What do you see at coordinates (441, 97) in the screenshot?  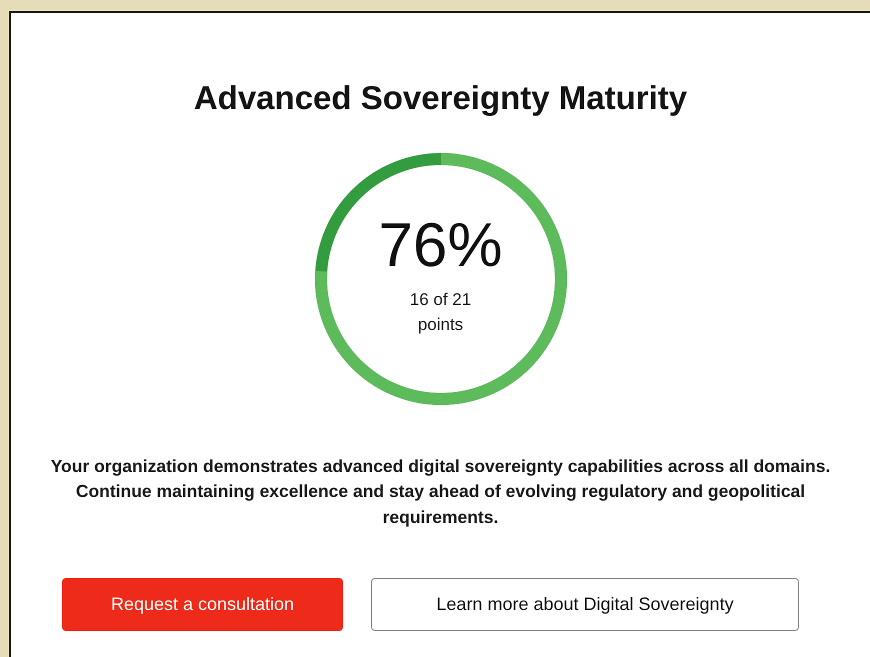 I see `title: Advanced Sovereignty Maturity` at bounding box center [441, 97].